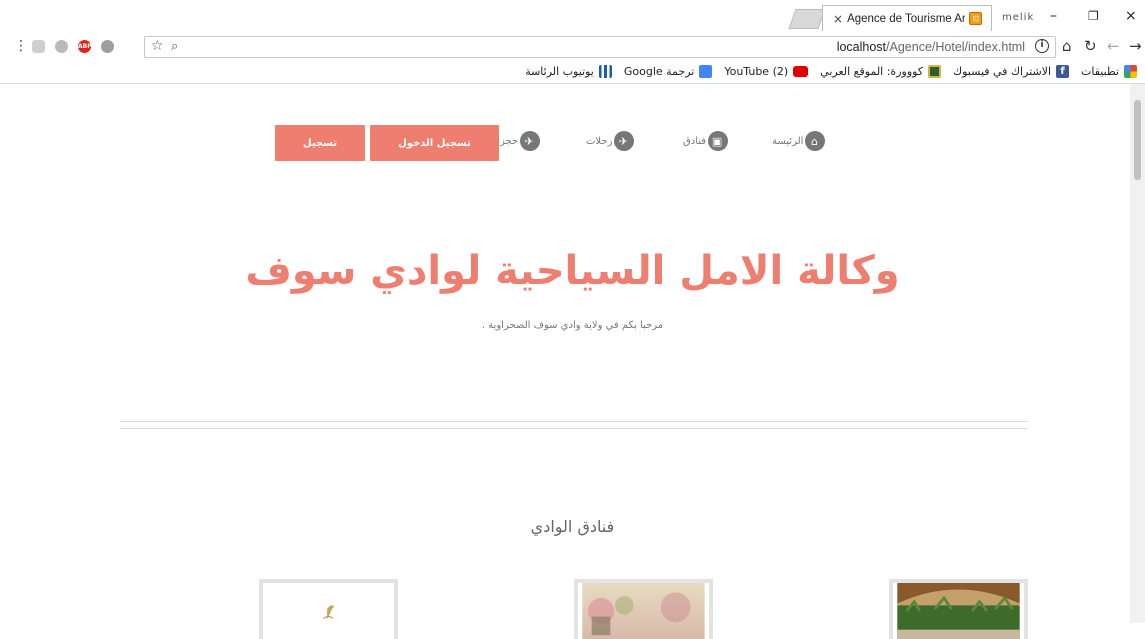  What do you see at coordinates (1135, 46) in the screenshot?
I see `back-icon: →` at bounding box center [1135, 46].